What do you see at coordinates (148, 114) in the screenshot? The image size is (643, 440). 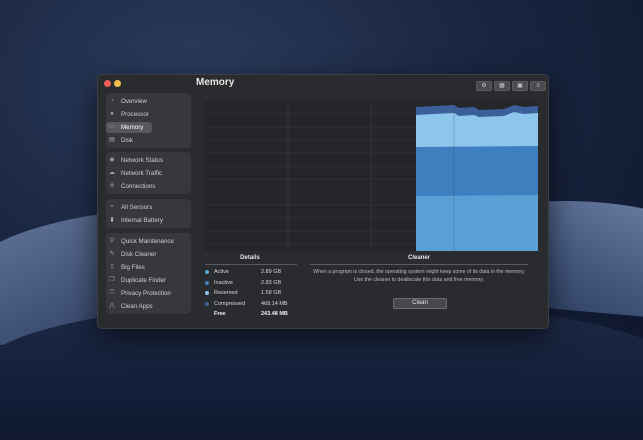 I see `sidebar-item-processor: ● Processor` at bounding box center [148, 114].